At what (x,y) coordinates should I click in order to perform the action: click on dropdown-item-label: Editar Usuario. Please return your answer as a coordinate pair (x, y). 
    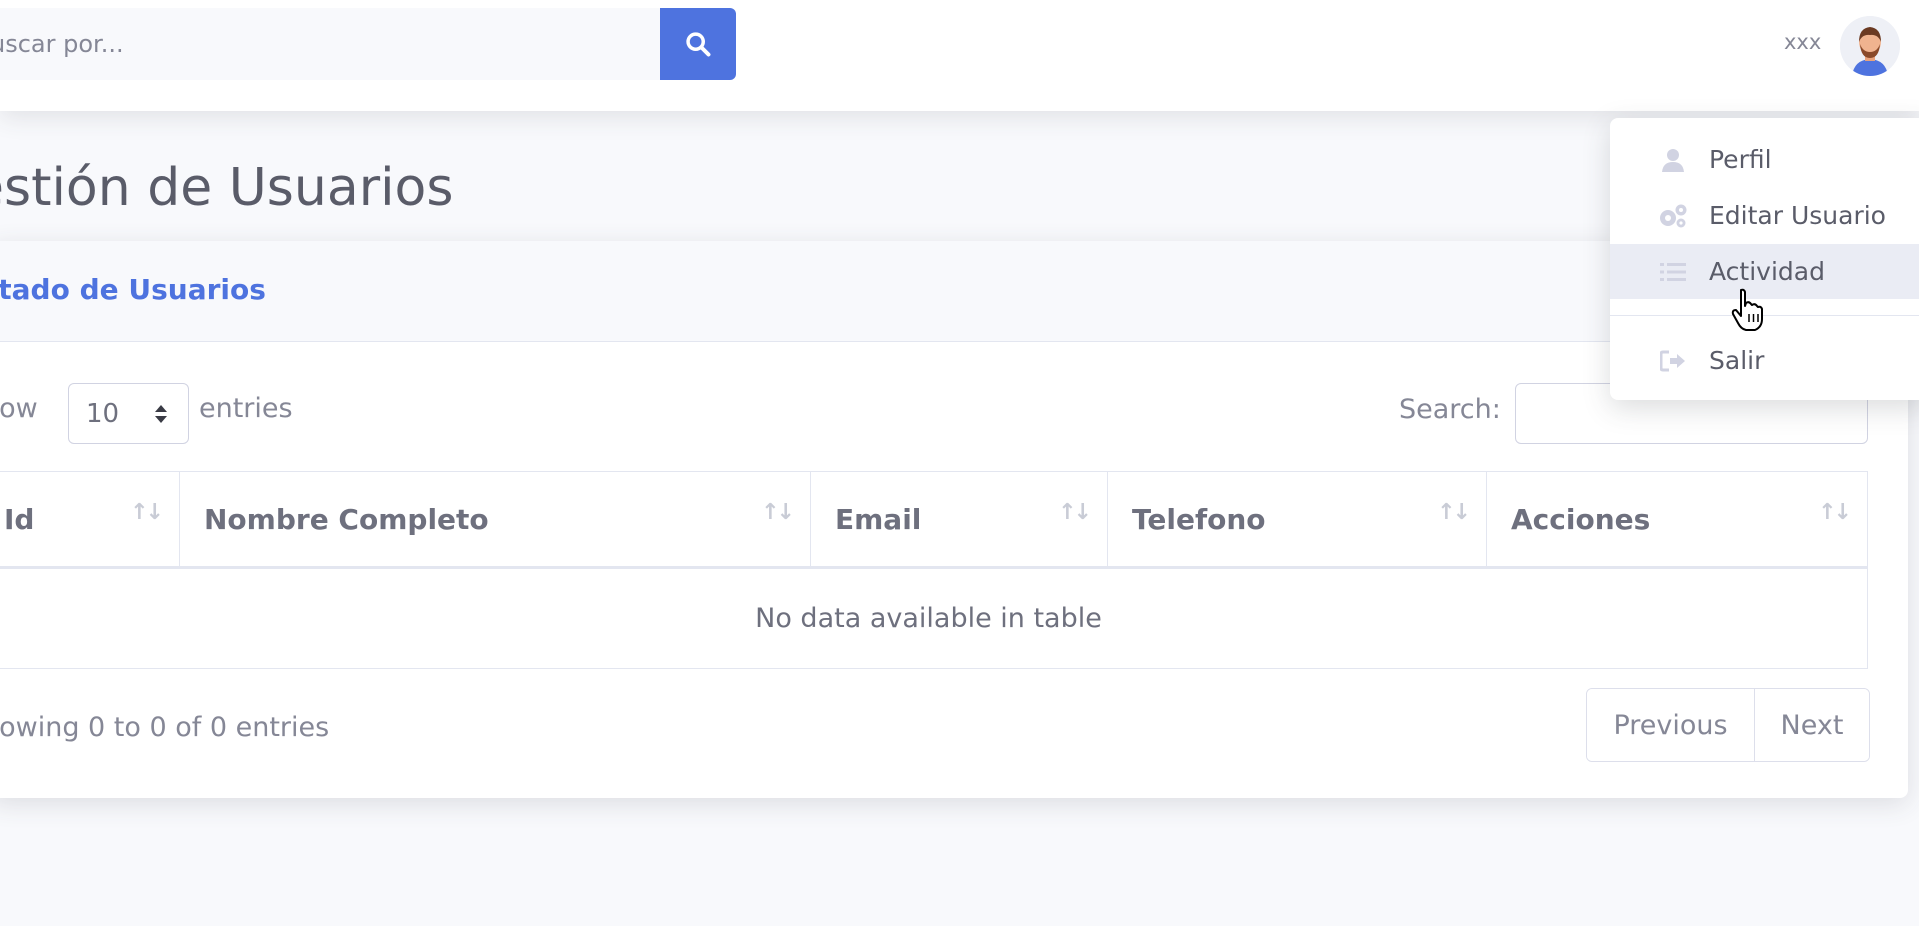
    Looking at the image, I should click on (1797, 215).